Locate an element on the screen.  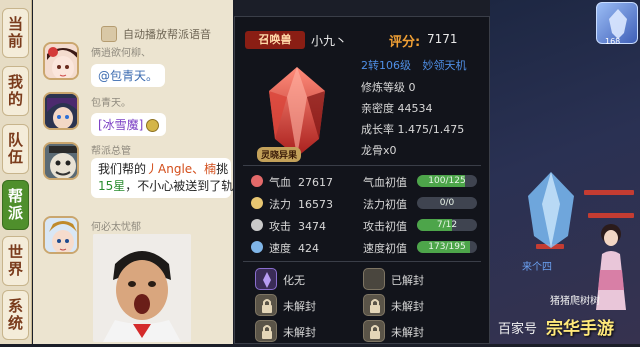
aptitude-value: 7/12 is located at coordinates (447, 225).